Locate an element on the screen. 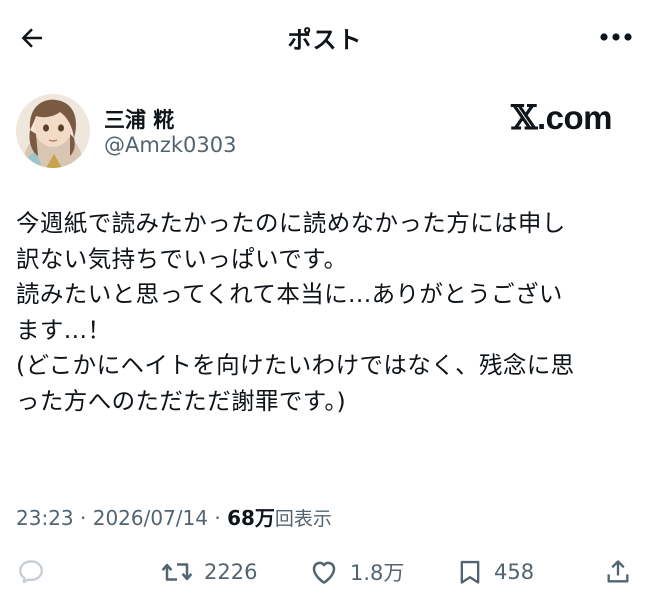  share-button is located at coordinates (618, 572).